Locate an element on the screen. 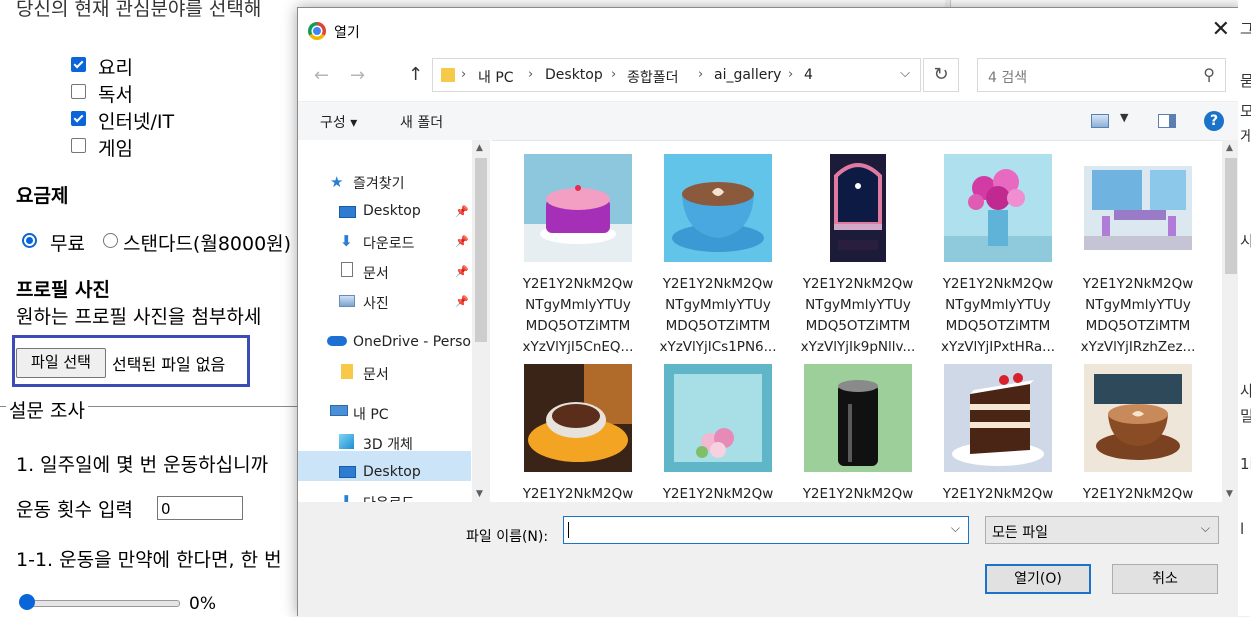 This screenshot has width=1251, height=617. view-options-icon is located at coordinates (1100, 121).